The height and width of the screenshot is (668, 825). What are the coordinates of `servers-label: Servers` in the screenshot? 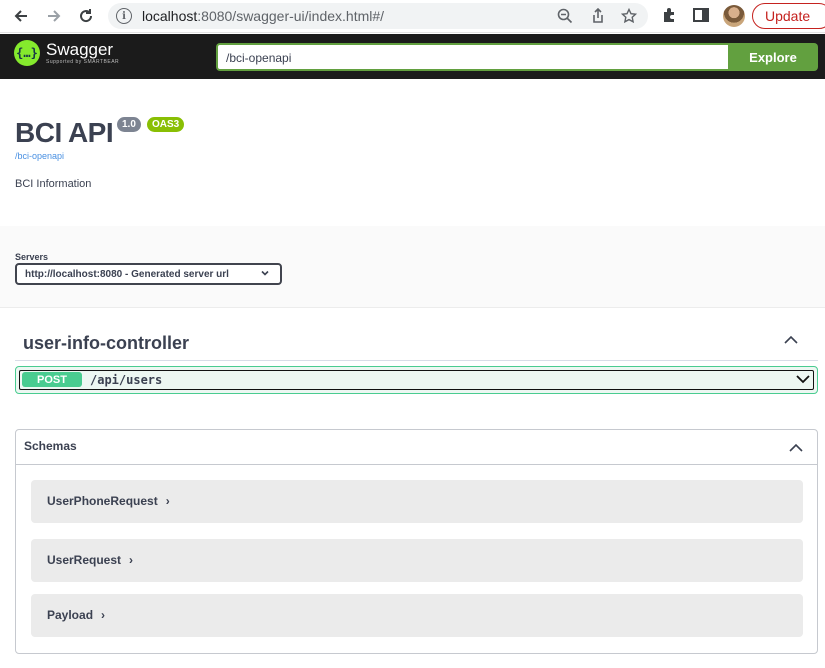 It's located at (32, 257).